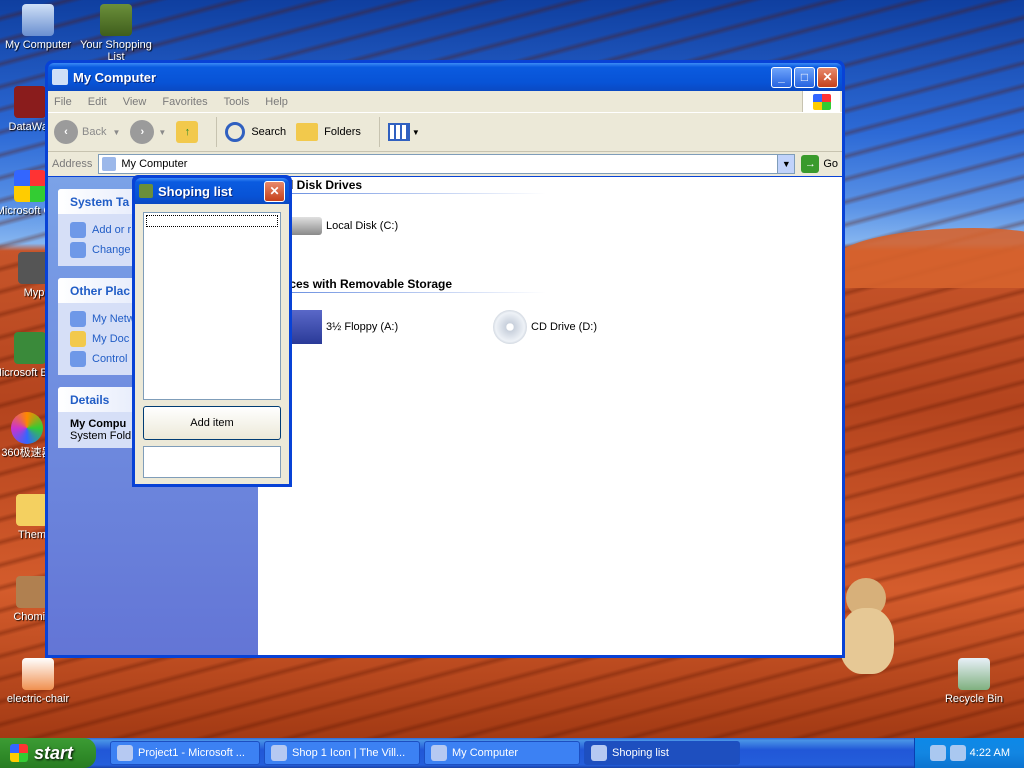 This screenshot has width=1024, height=768. Describe the element at coordinates (957, 753) in the screenshot. I see `tray-refresh-icon` at that location.